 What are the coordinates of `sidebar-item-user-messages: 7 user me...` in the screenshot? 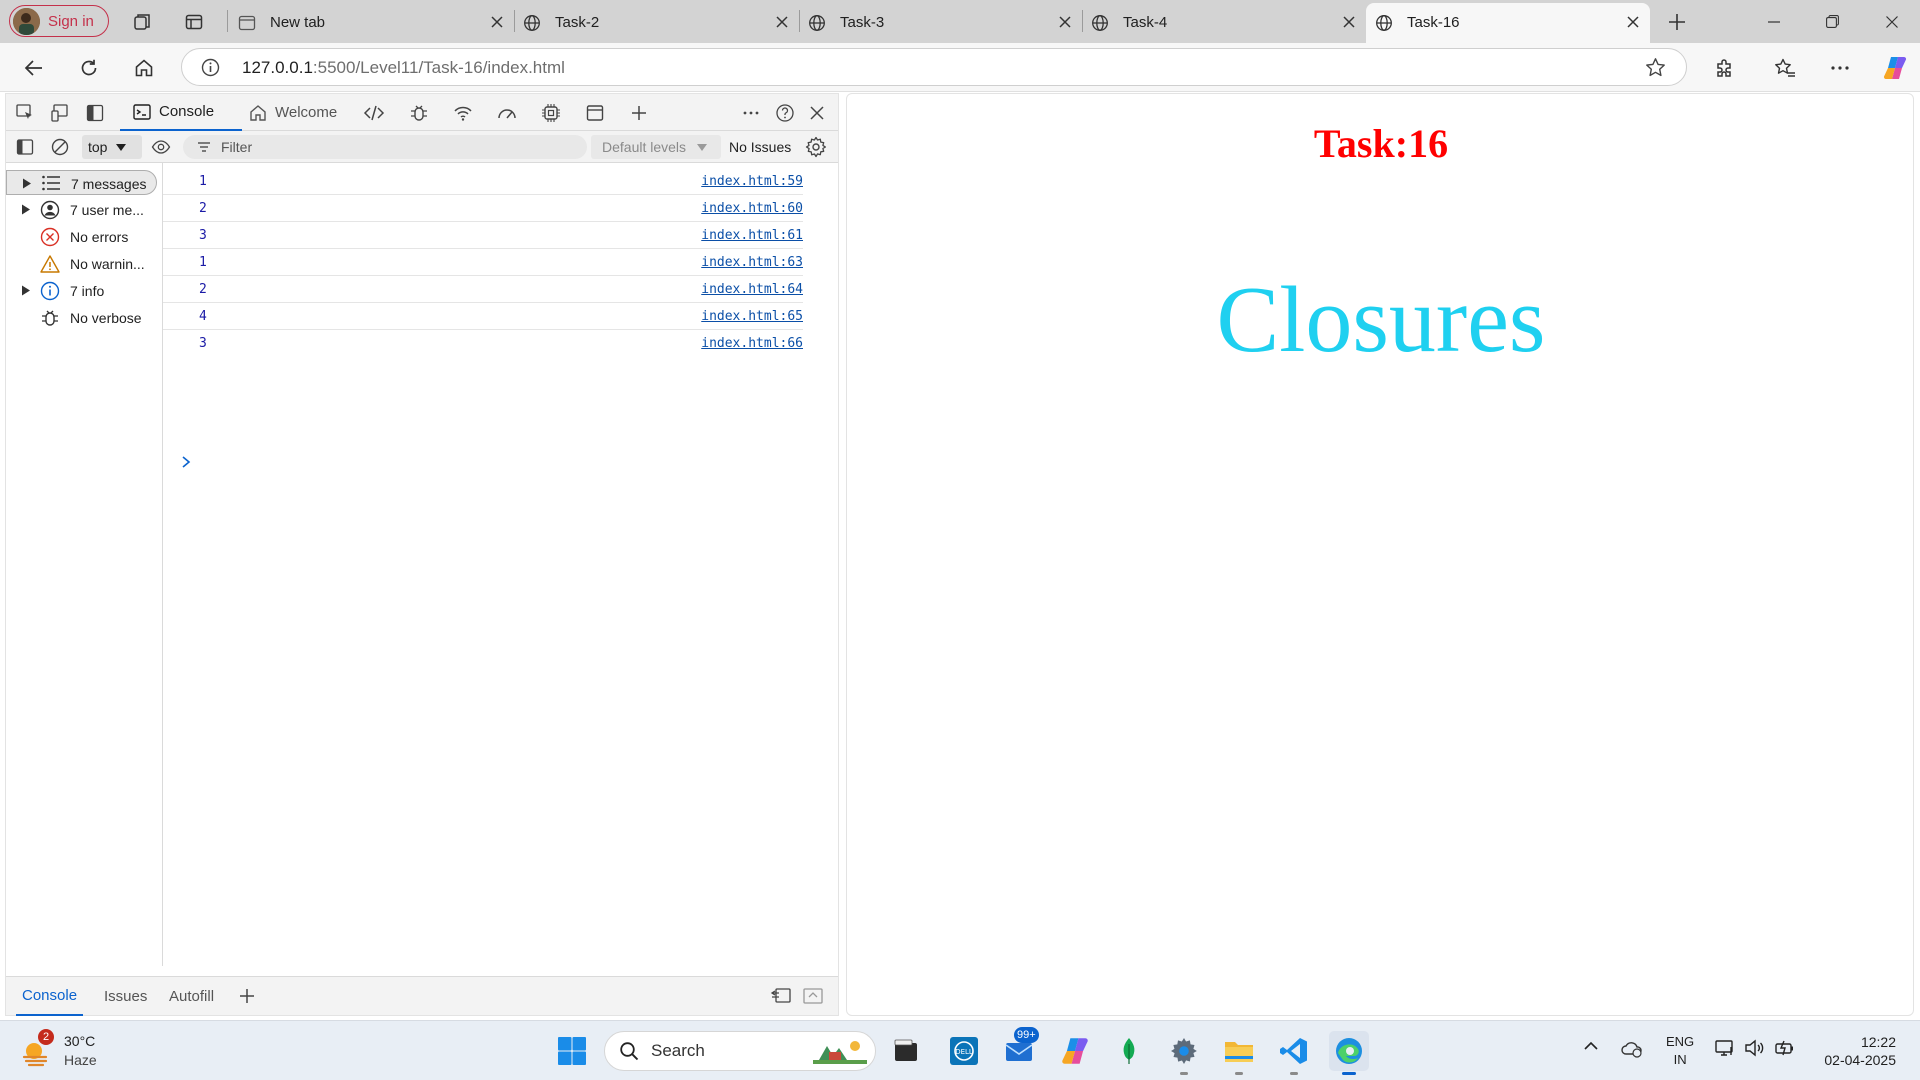 It's located at (84, 209).